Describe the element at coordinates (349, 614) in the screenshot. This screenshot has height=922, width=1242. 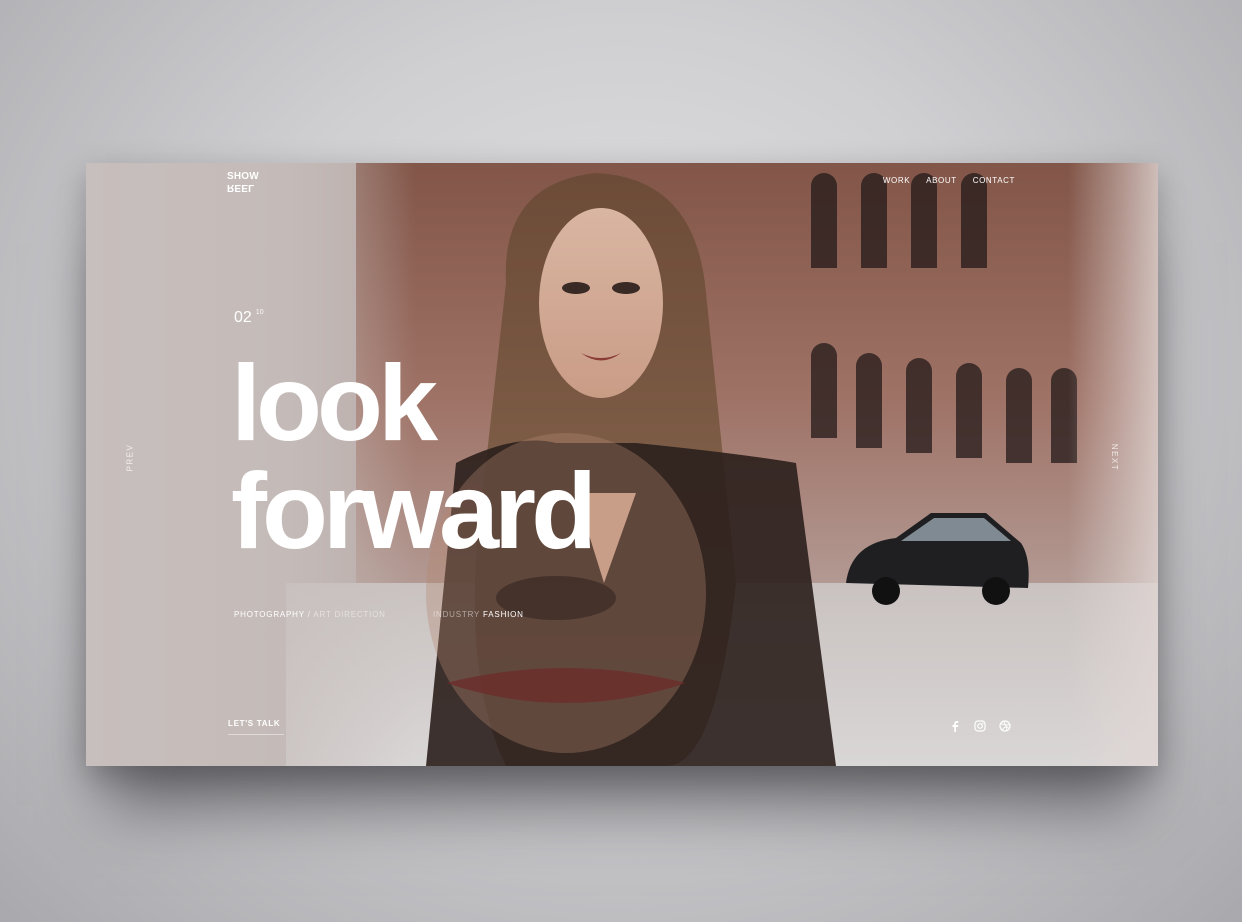
I see `category-art-direction: ART DIRECTION` at that location.